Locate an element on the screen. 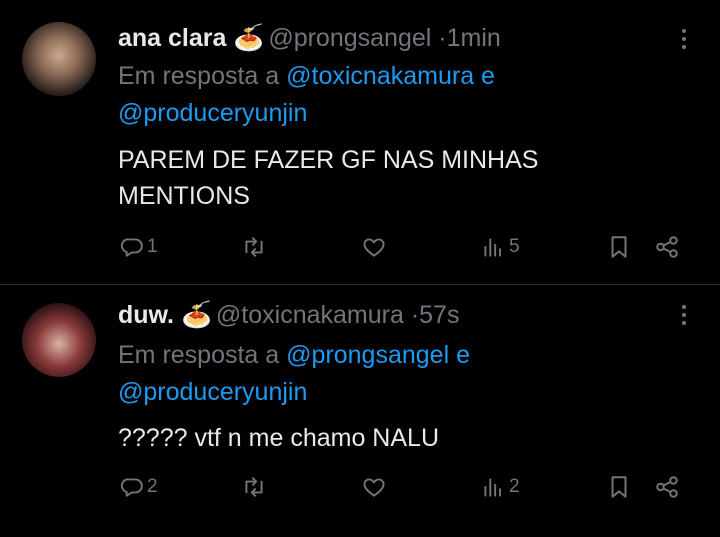 Image resolution: width=720 pixels, height=537 pixels. user-handle: @toxicnakamura is located at coordinates (310, 315).